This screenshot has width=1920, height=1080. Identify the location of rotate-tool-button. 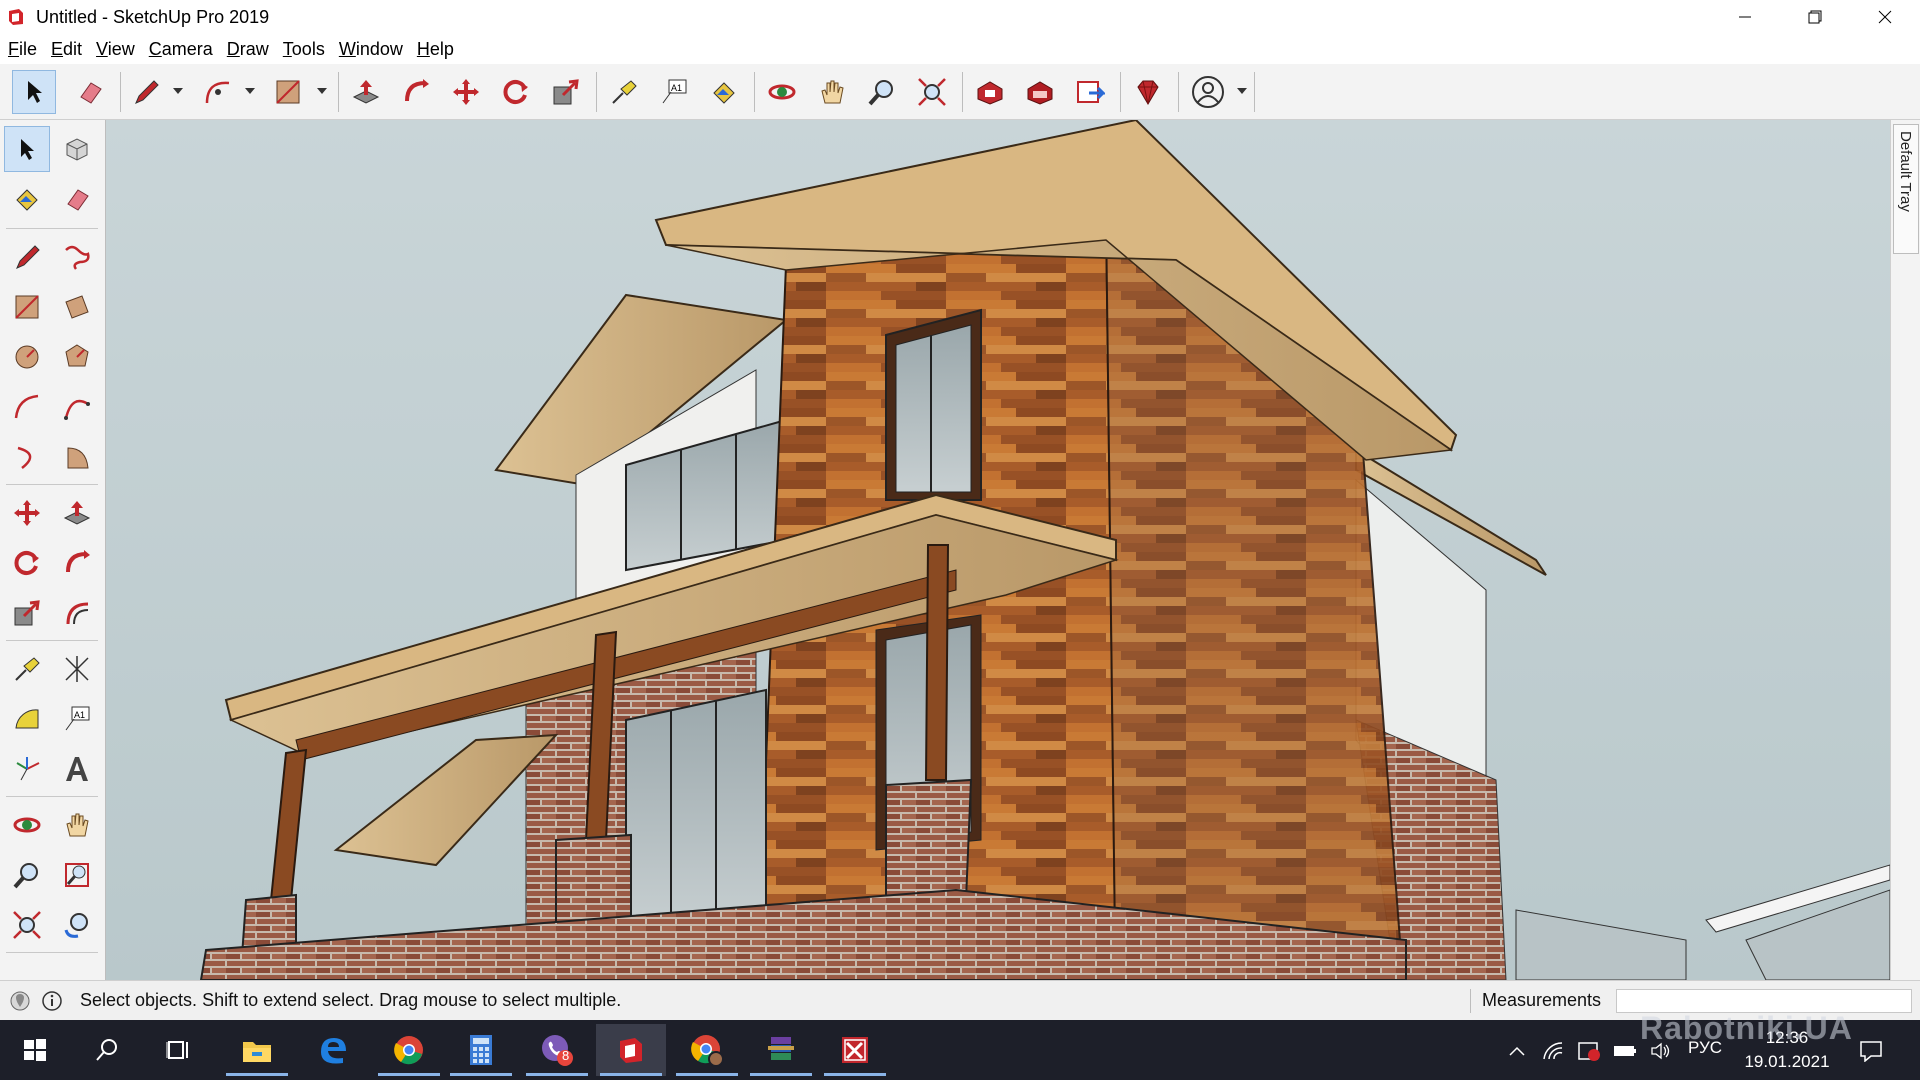
(516, 92).